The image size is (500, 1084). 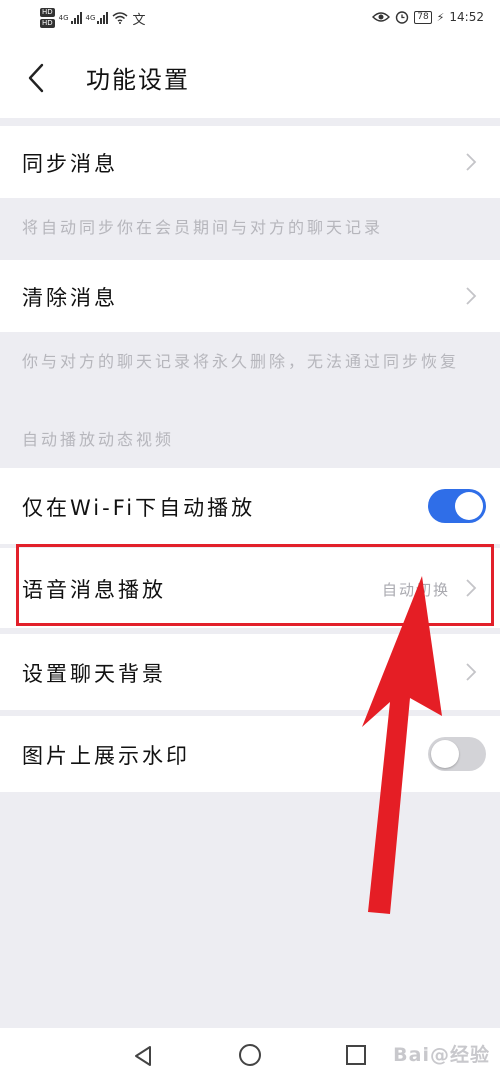 I want to click on system-nav-bar: Bai@经验, so click(x=250, y=1056).